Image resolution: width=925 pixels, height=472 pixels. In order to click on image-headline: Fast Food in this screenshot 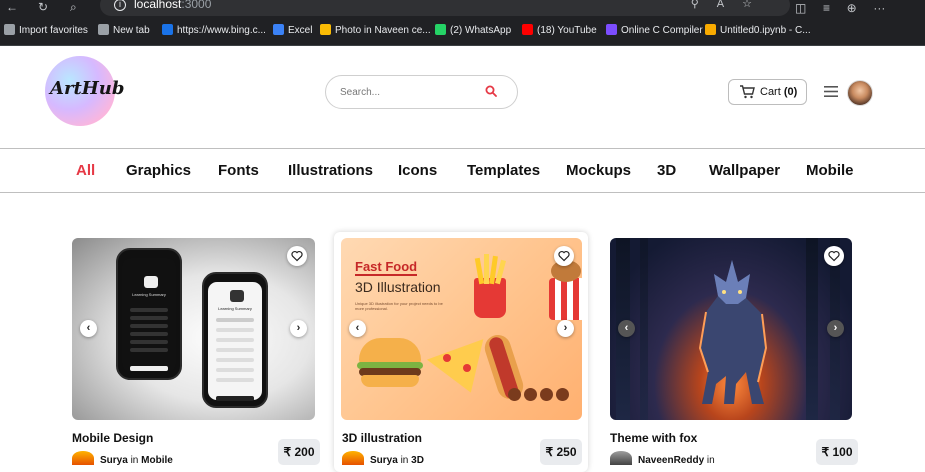, I will do `click(386, 267)`.